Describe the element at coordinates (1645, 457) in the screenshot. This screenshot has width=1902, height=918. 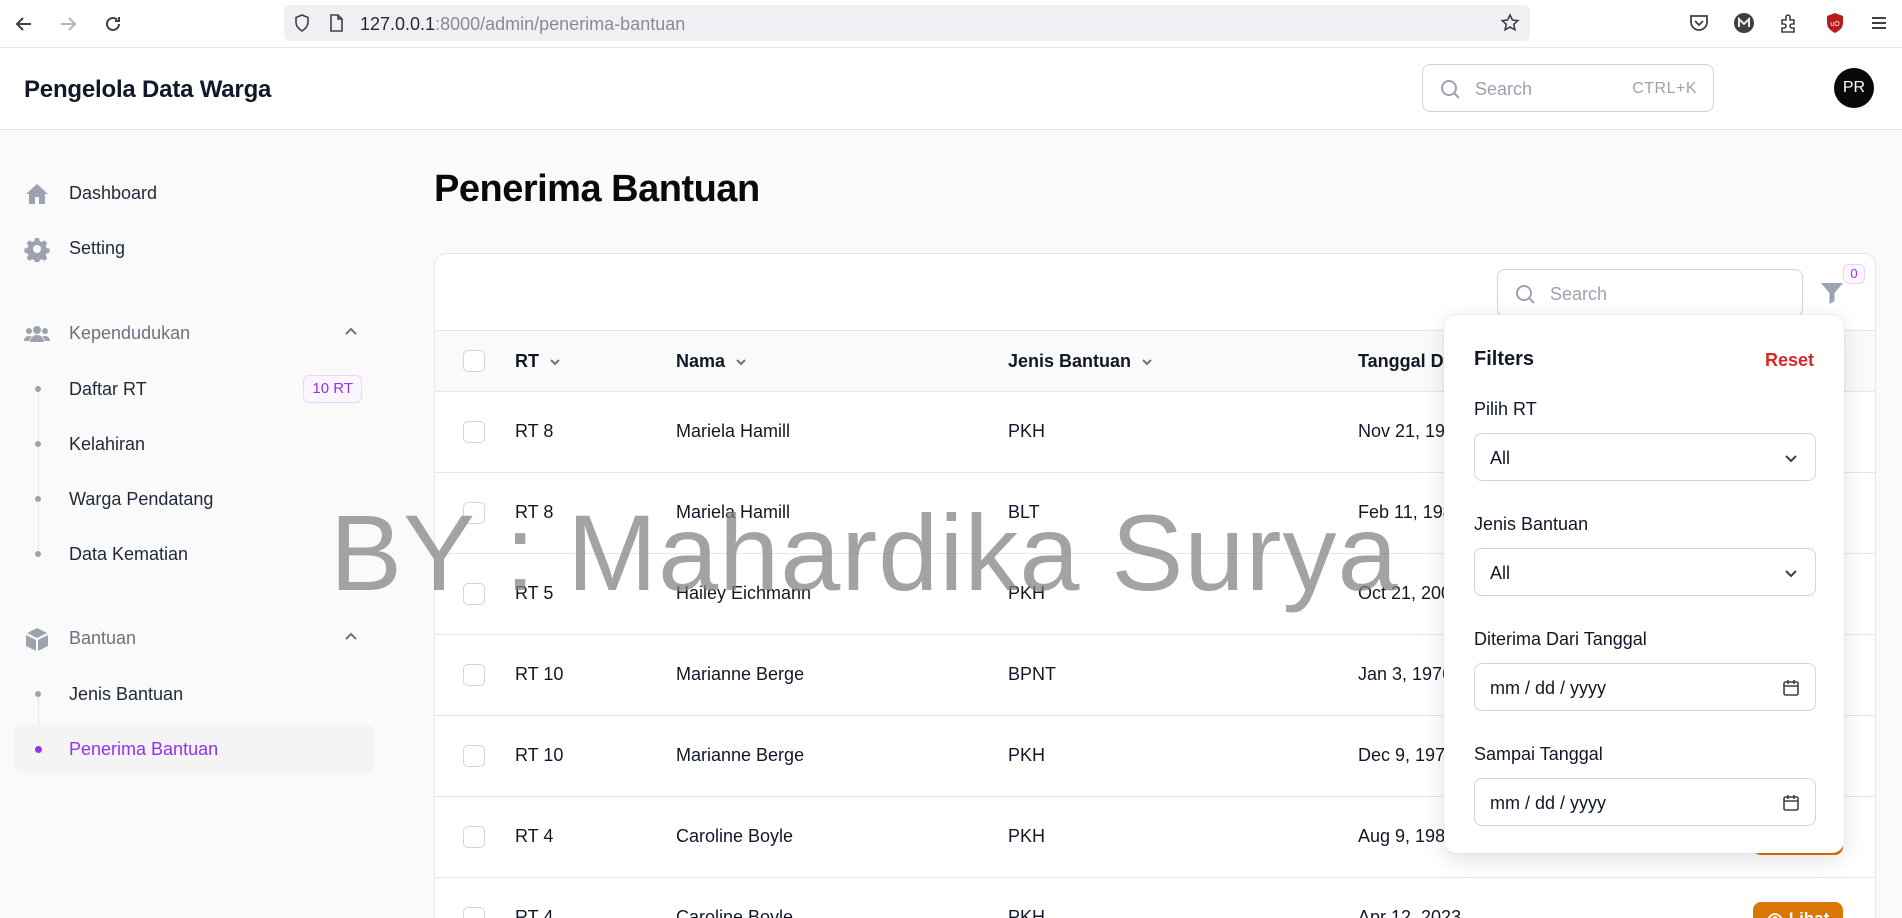
I see `pilih-rt-select: All` at that location.